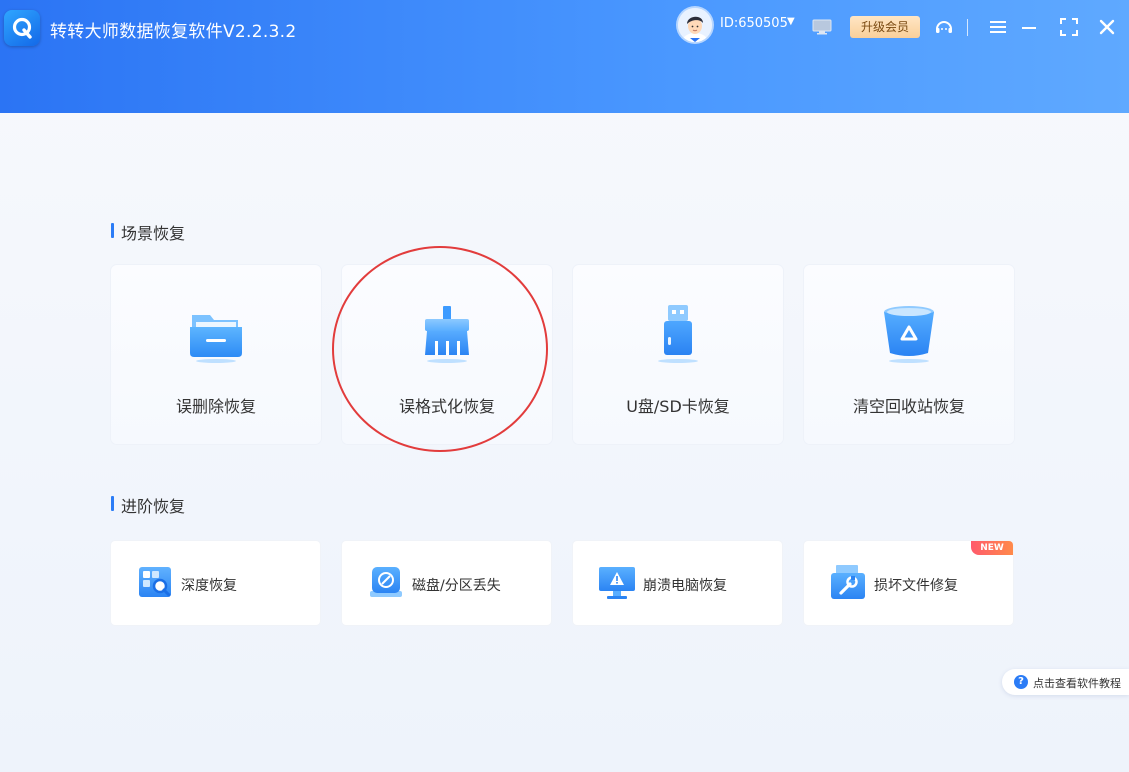 This screenshot has height=772, width=1129. What do you see at coordinates (822, 29) in the screenshot?
I see `monitor-icon` at bounding box center [822, 29].